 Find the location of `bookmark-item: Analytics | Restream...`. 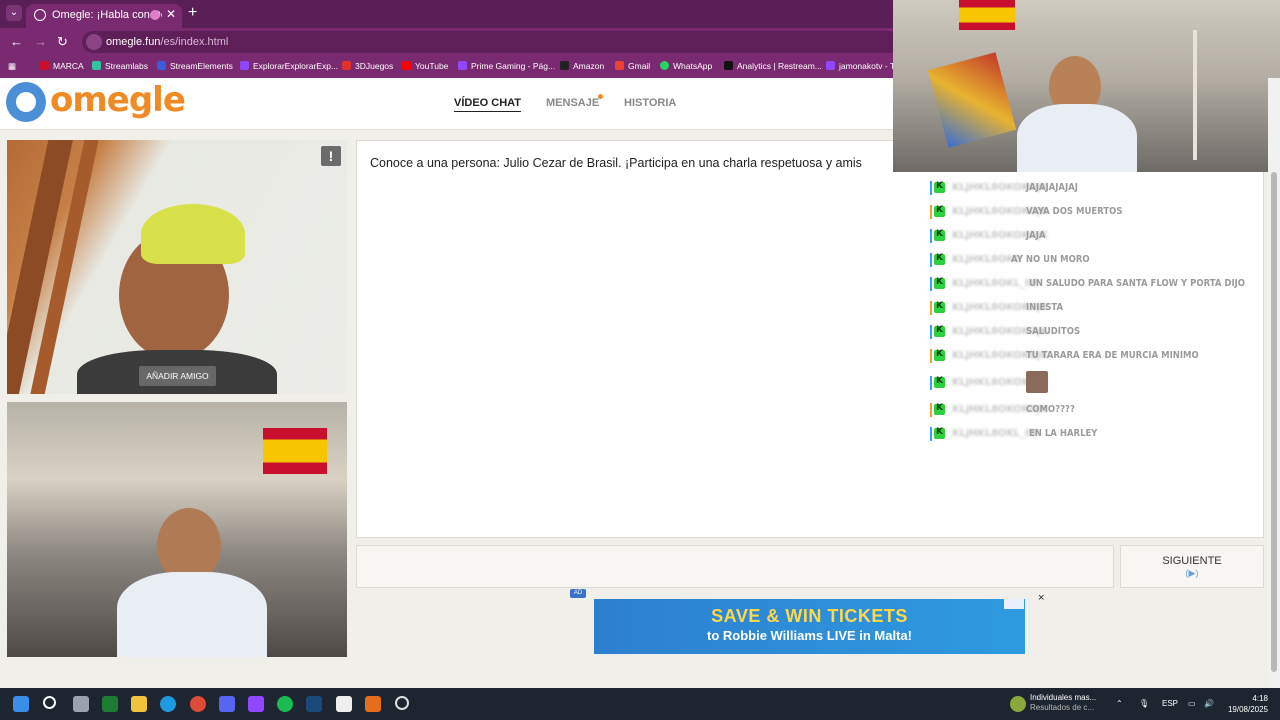

bookmark-item: Analytics | Restream... is located at coordinates (773, 66).